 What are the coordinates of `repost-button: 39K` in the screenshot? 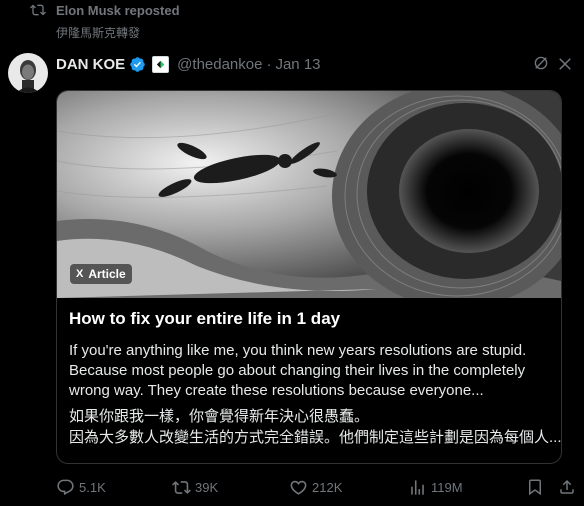 It's located at (195, 487).